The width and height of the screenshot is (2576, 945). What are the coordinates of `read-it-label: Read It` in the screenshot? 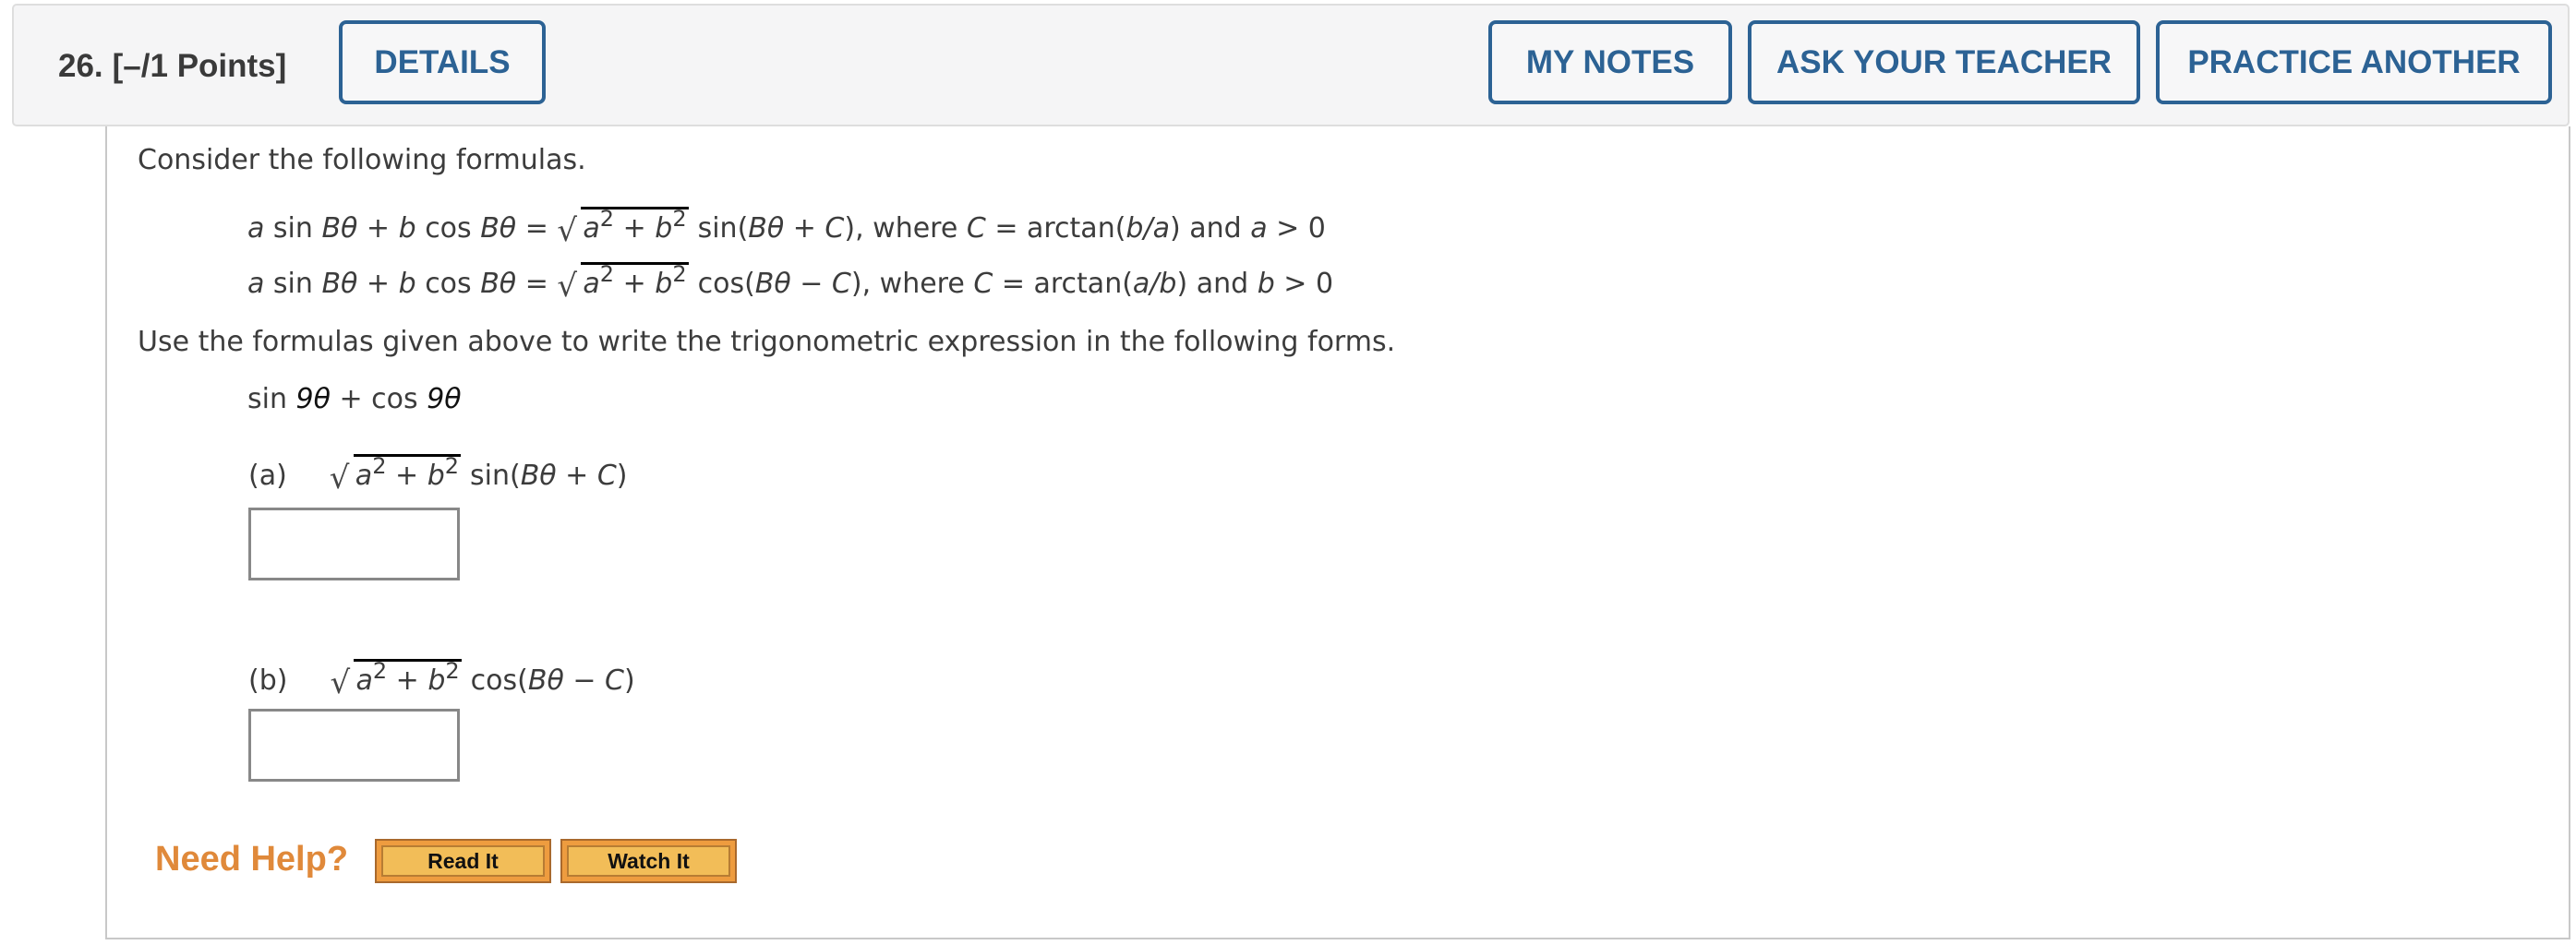 It's located at (463, 861).